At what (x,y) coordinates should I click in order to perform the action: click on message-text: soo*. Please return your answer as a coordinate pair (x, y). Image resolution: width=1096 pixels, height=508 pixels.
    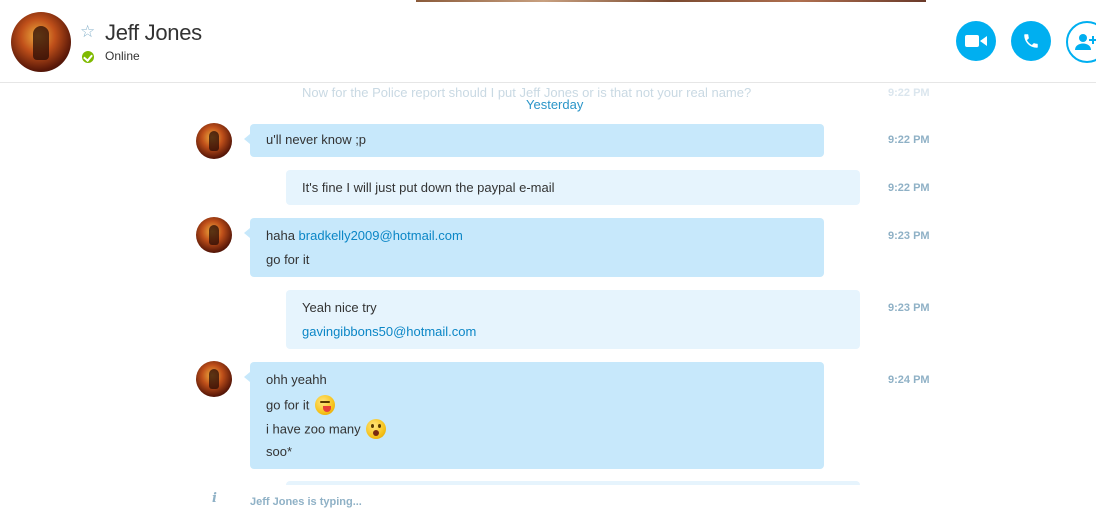
    Looking at the image, I should click on (279, 451).